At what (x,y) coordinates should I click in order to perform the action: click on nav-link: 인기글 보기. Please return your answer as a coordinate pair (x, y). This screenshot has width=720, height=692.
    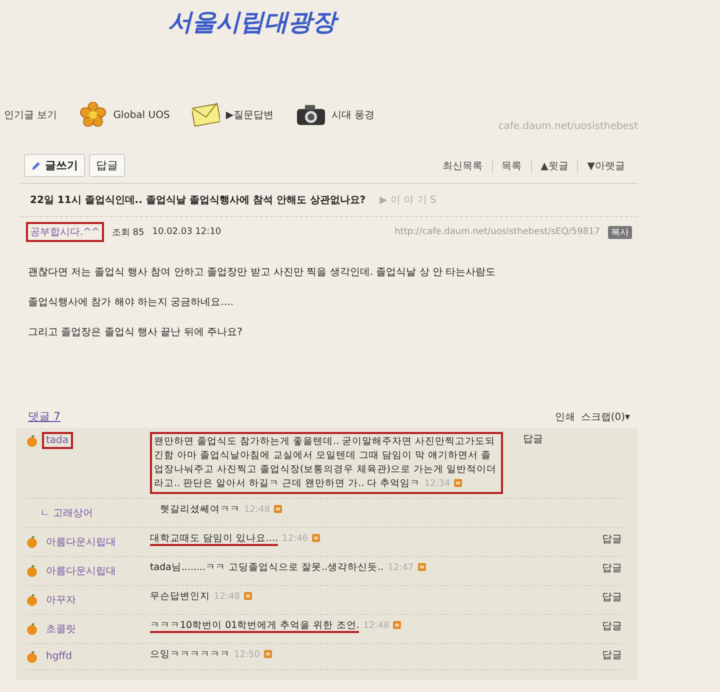
    Looking at the image, I should click on (31, 115).